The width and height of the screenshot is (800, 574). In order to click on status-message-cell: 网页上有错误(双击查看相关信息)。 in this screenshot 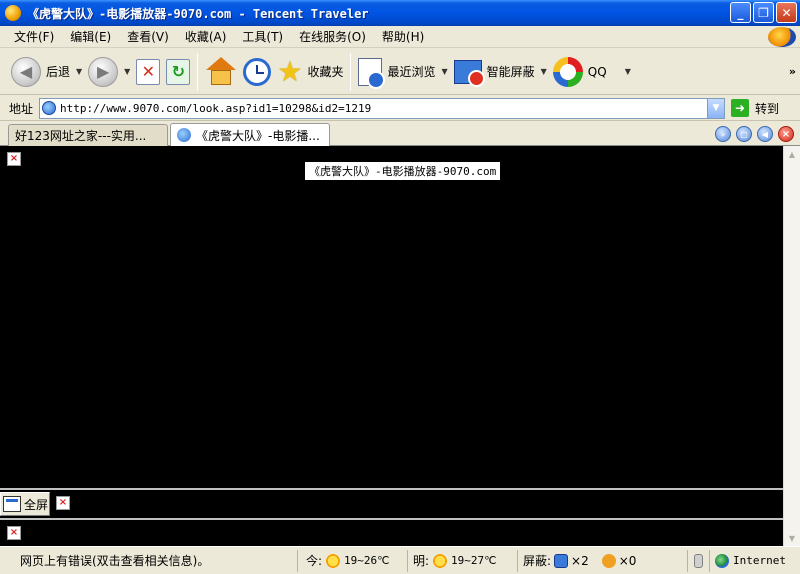, I will do `click(149, 560)`.